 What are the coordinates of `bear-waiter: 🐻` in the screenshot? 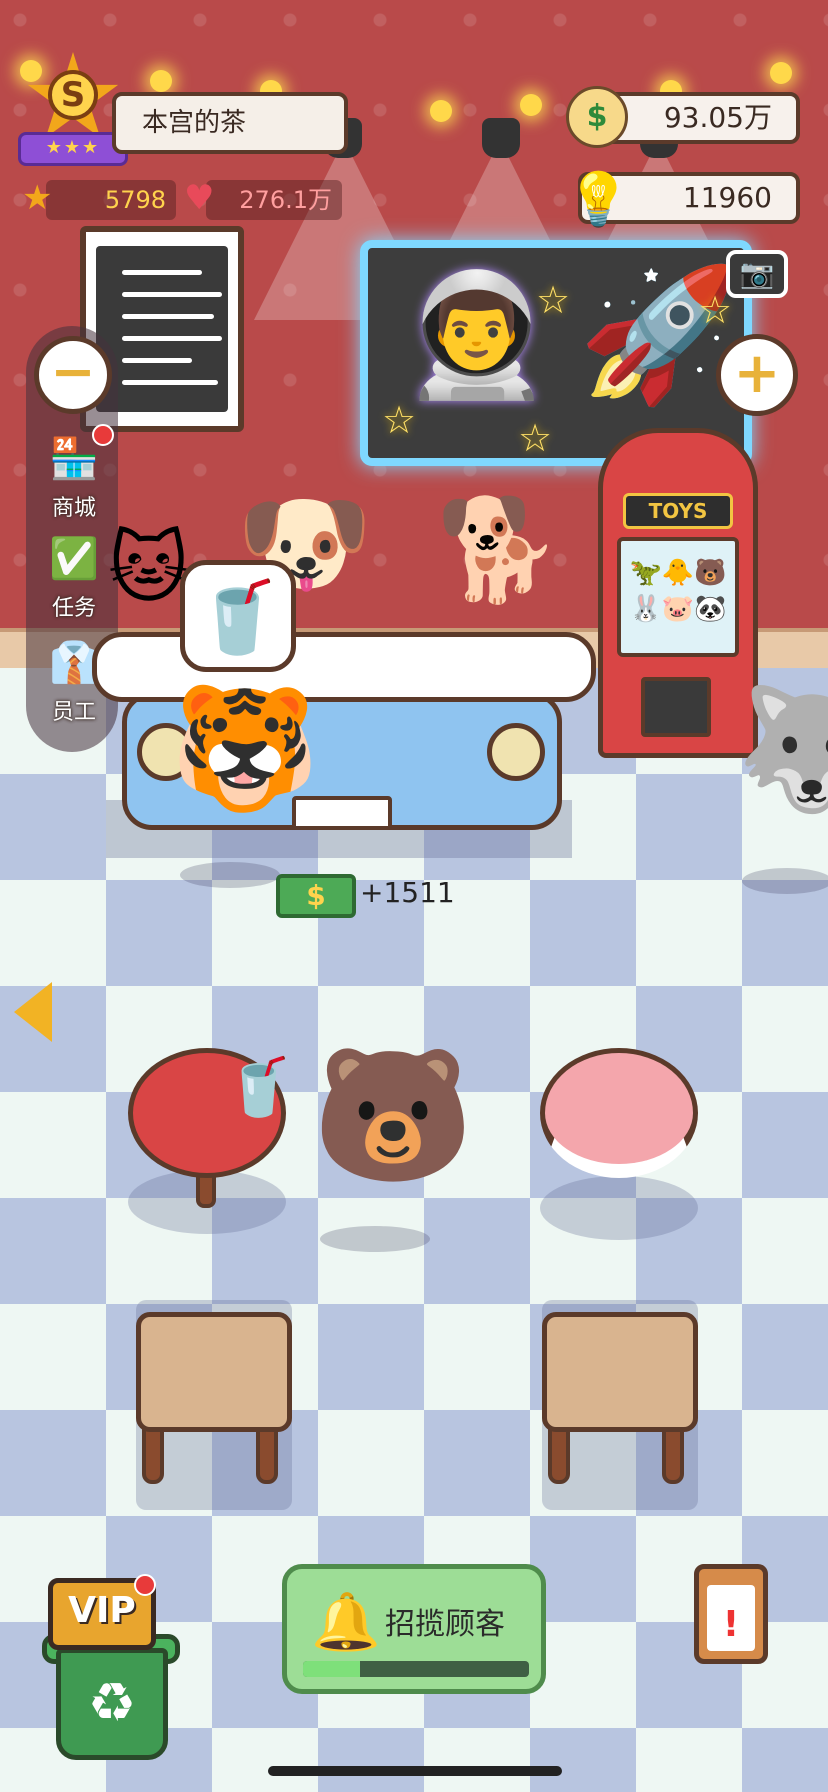 It's located at (393, 1115).